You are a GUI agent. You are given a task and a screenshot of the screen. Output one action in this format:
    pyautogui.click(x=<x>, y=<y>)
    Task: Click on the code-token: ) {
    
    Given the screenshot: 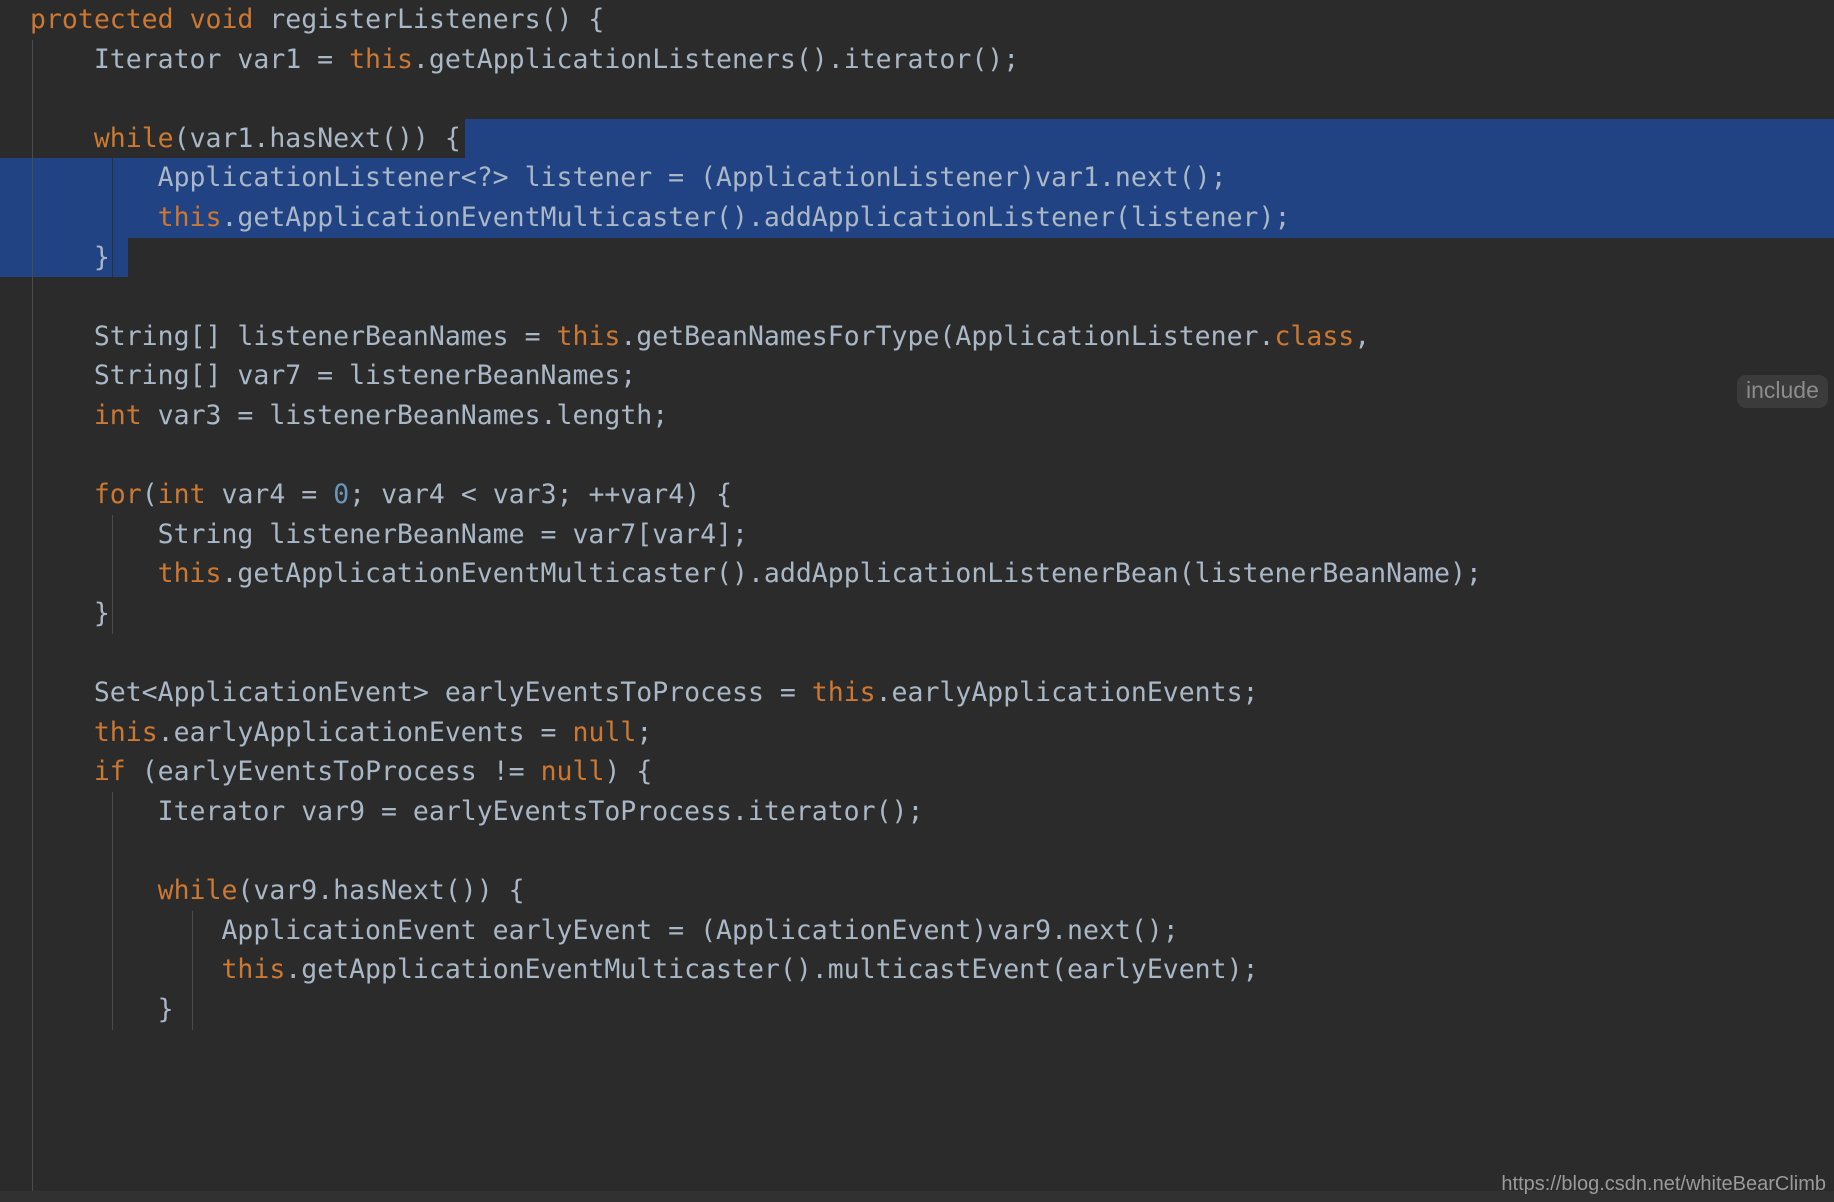 What is the action you would take?
    pyautogui.click(x=628, y=772)
    